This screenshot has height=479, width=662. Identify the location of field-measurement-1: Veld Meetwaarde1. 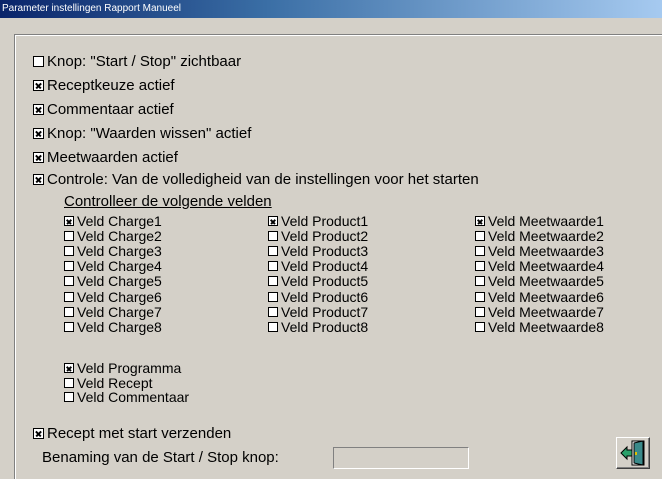
(539, 221).